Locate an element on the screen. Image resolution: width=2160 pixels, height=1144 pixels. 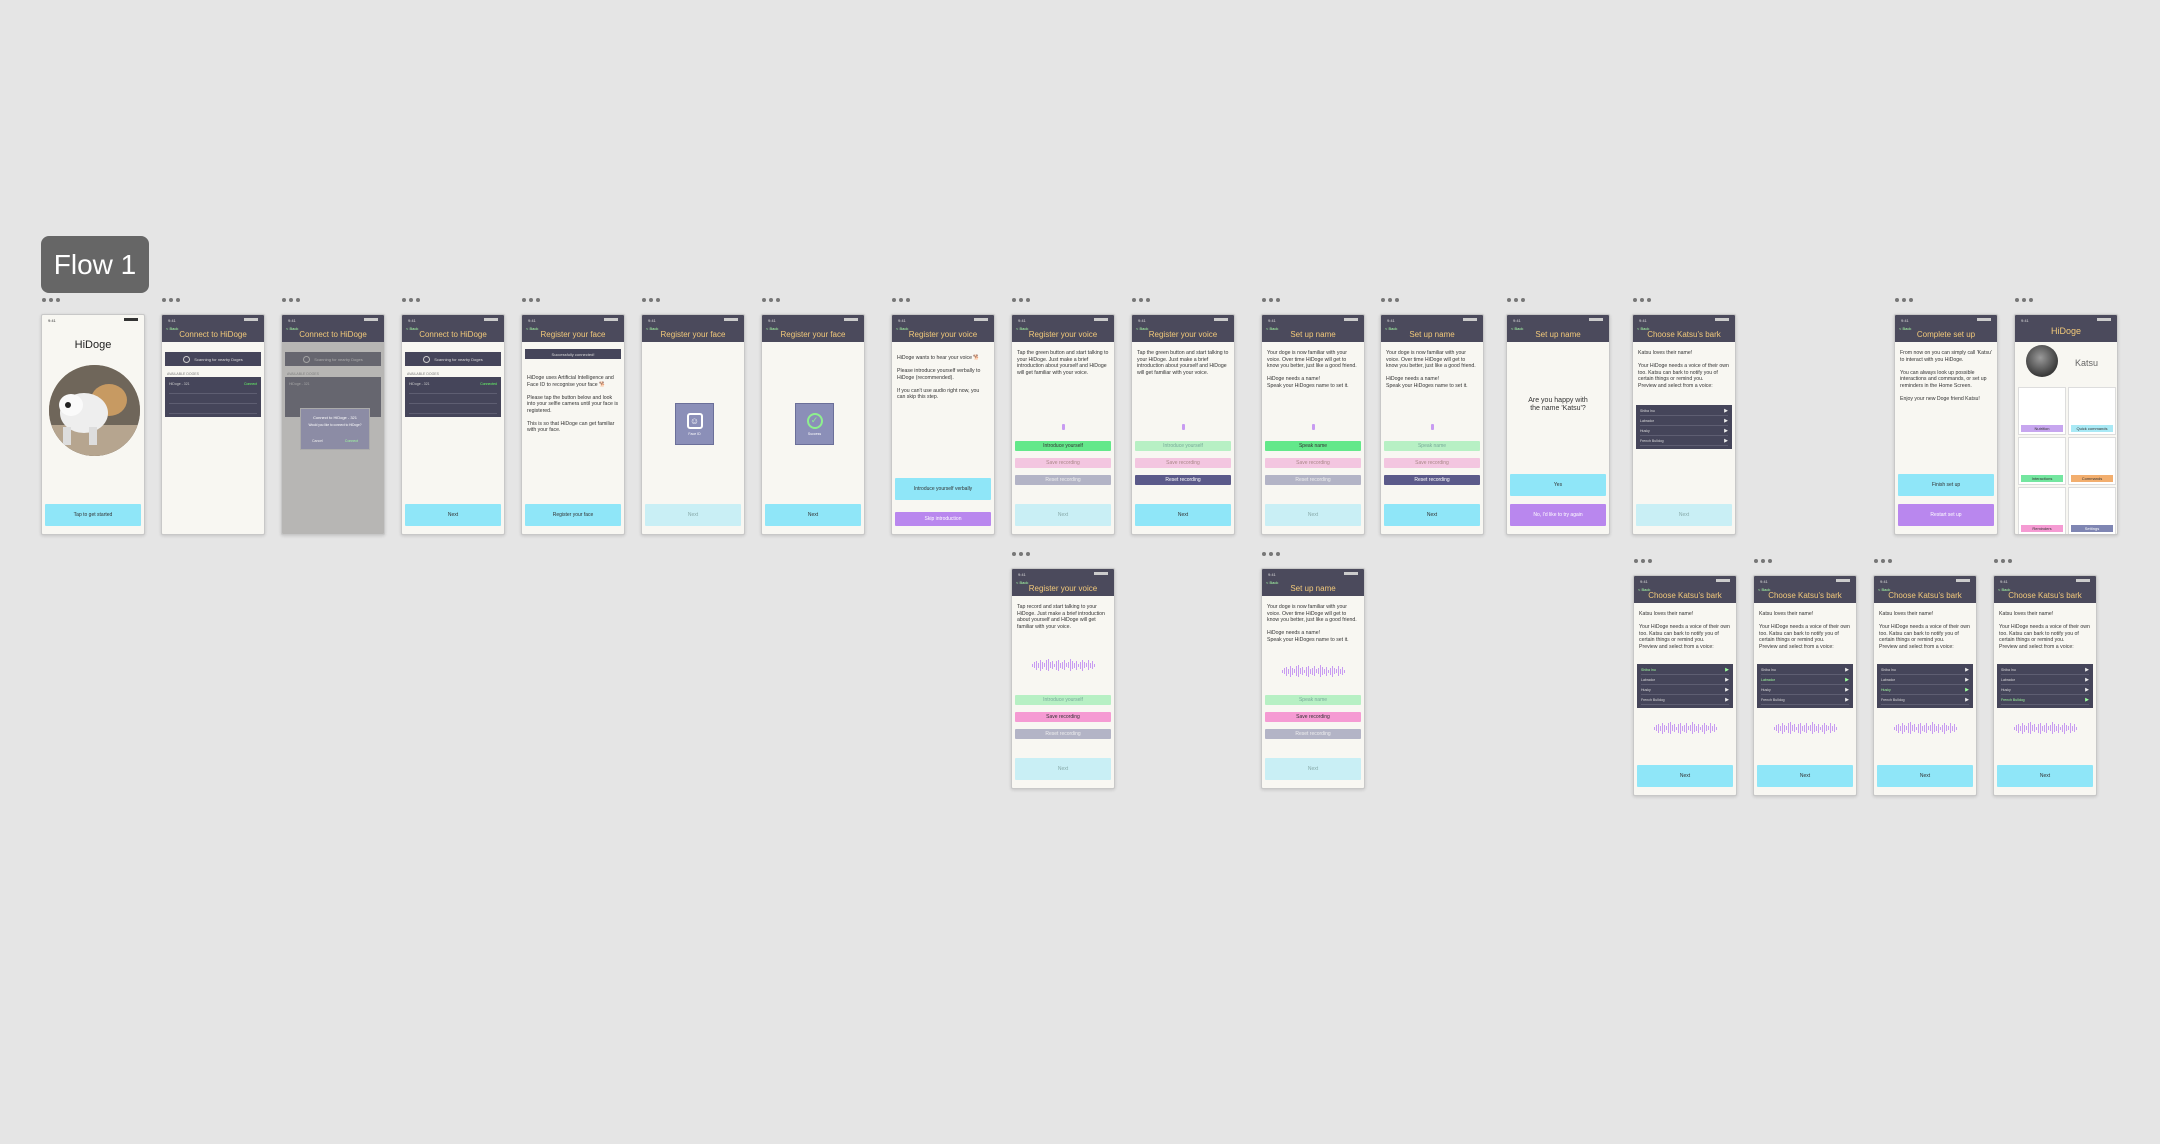
try-again-button: No, I'd like to try again is located at coordinates (1558, 515).